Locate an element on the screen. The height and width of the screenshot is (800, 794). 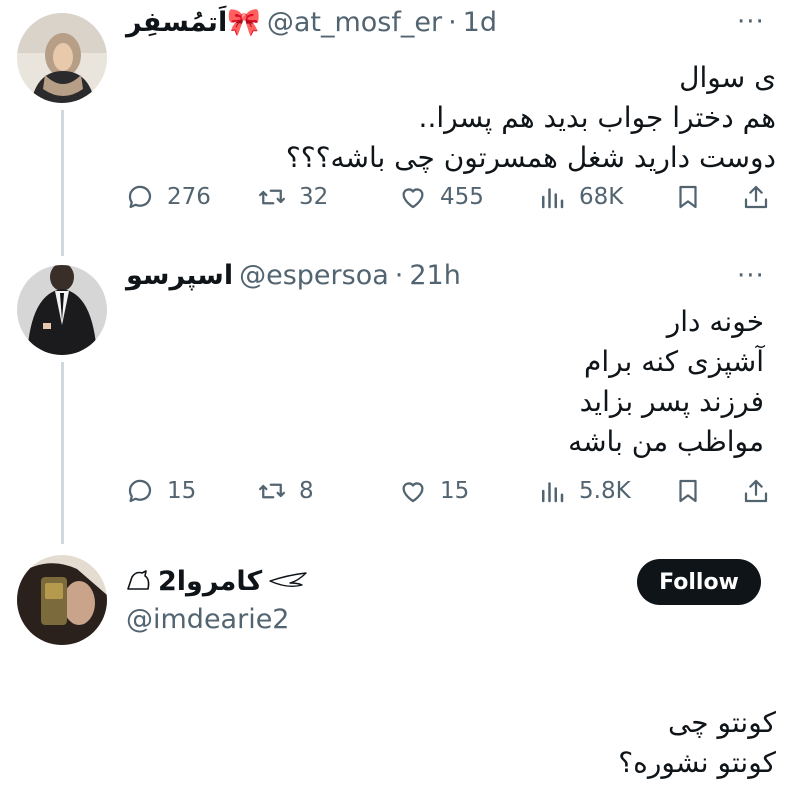
tweet-header: اَتمُسفِر🎀 @at_mosf_er · 1d is located at coordinates (311, 22).